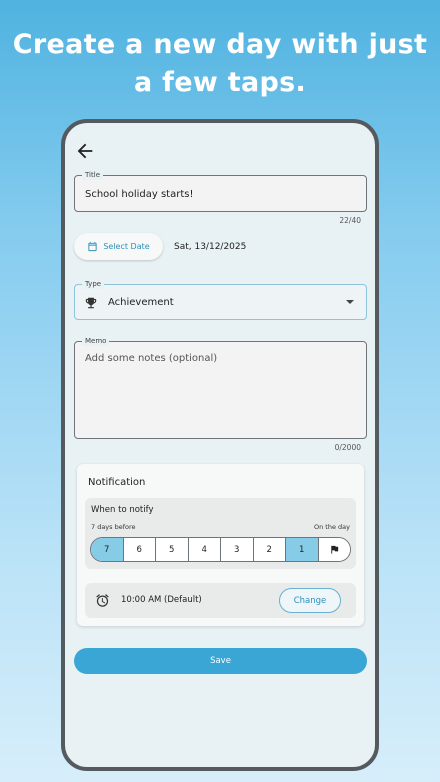 The width and height of the screenshot is (440, 782). I want to click on notify-time-value: 10:00 AM (Default), so click(161, 600).